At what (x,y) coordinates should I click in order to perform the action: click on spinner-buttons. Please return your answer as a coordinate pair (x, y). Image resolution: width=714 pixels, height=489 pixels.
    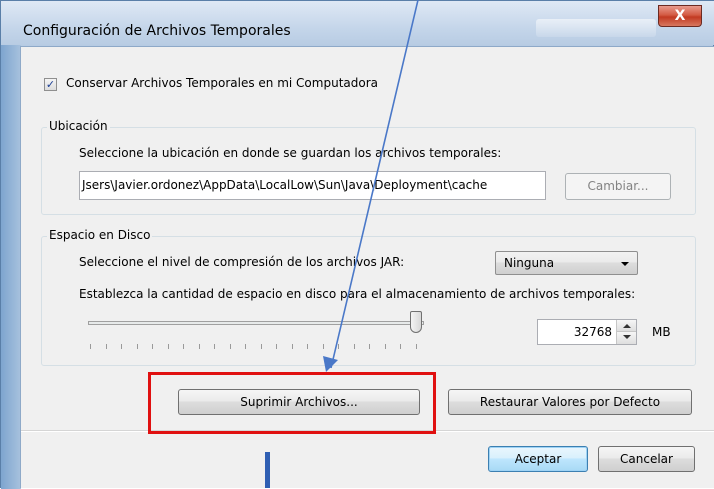
    Looking at the image, I should click on (626, 332).